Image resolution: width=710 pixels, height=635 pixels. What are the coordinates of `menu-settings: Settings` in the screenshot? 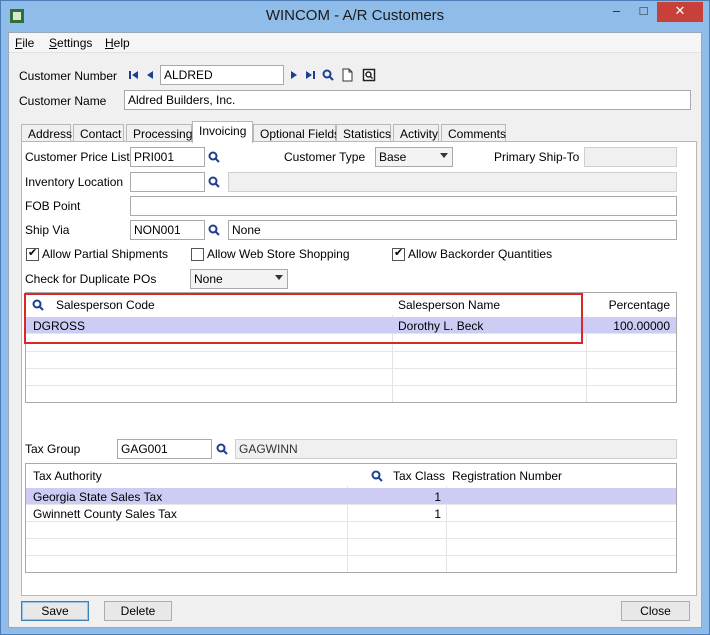 It's located at (70, 43).